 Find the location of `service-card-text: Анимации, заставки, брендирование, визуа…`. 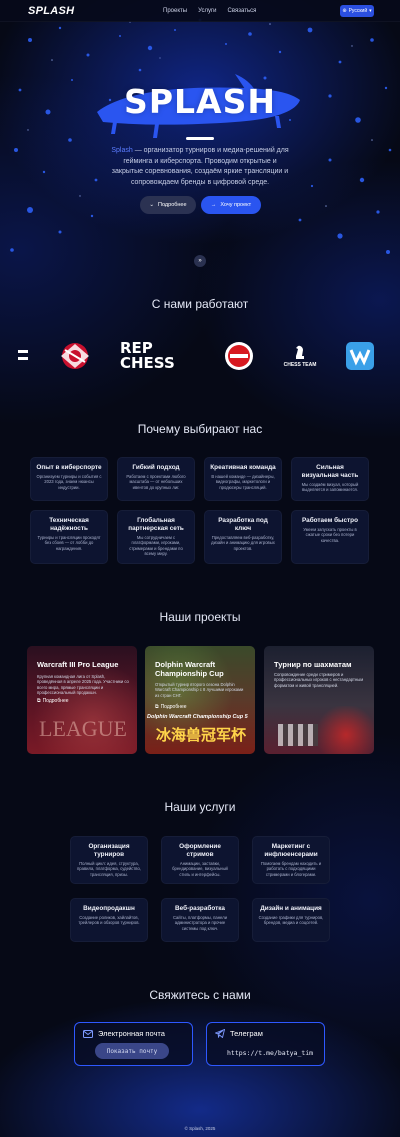

service-card-text: Анимации, заставки, брендирование, визуа… is located at coordinates (200, 869).